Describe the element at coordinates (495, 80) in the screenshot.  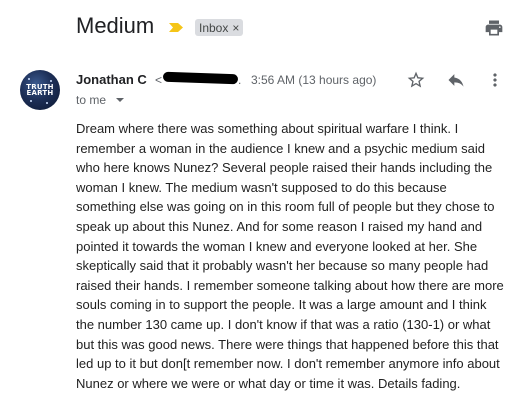
I see `more-vert-icon` at that location.